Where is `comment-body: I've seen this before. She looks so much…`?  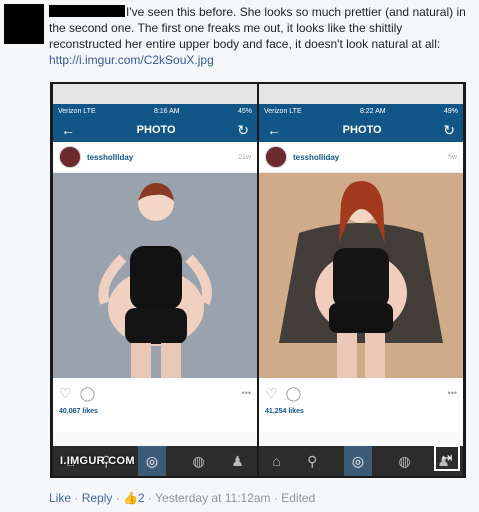
comment-body: I've seen this before. She looks so much… is located at coordinates (261, 36).